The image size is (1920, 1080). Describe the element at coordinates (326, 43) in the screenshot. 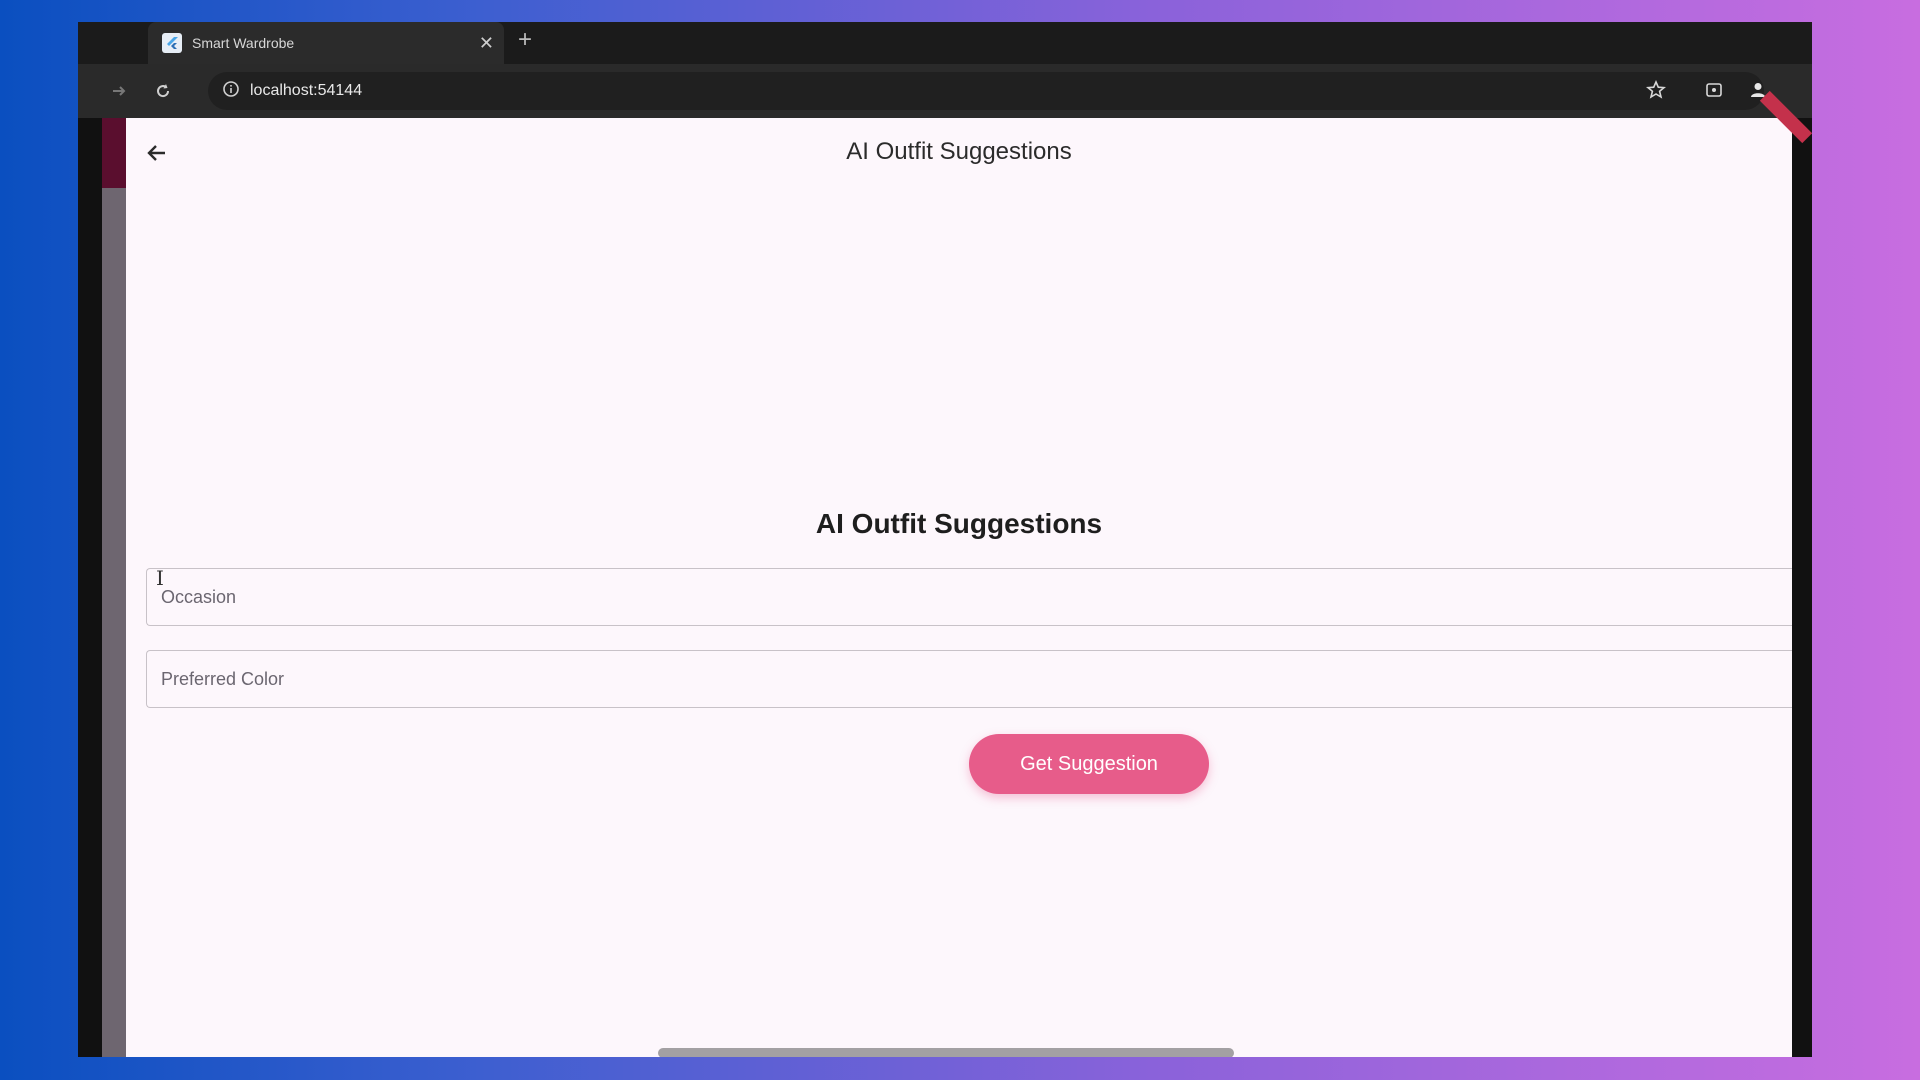

I see `browser-tab: Smart Wardrobe ✕` at that location.